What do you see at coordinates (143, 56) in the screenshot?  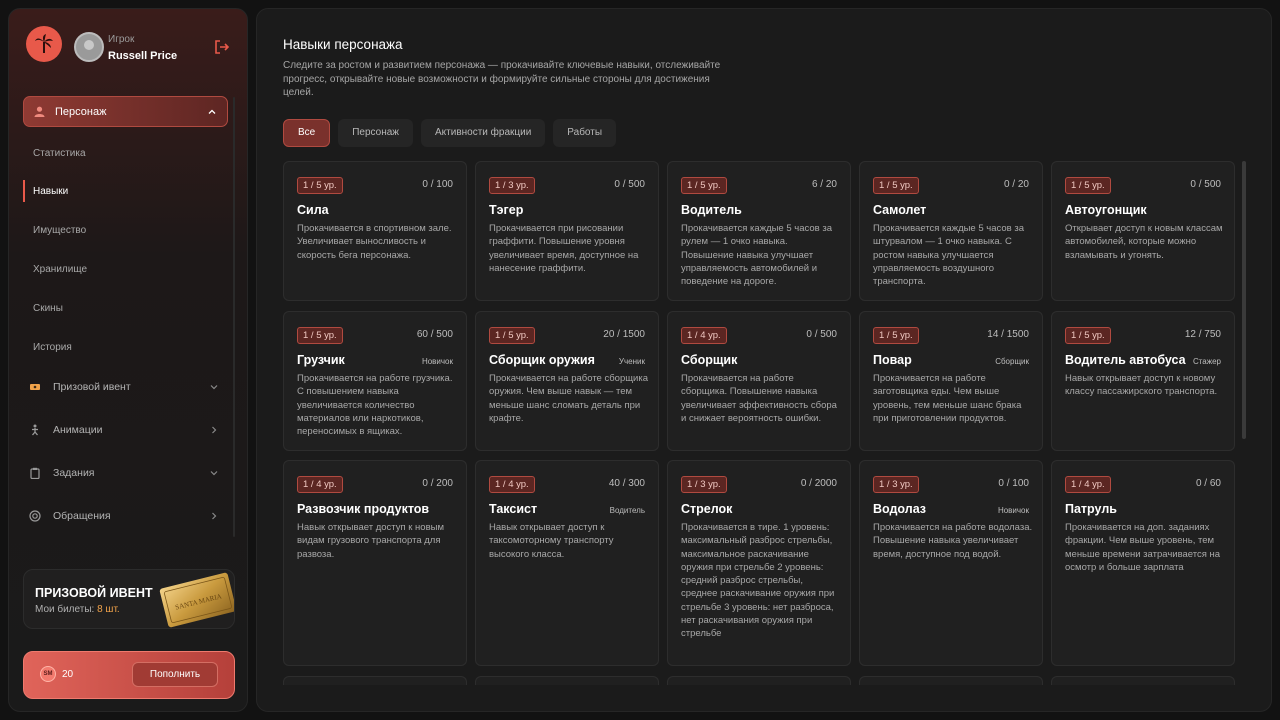 I see `user-name: Russell Price` at bounding box center [143, 56].